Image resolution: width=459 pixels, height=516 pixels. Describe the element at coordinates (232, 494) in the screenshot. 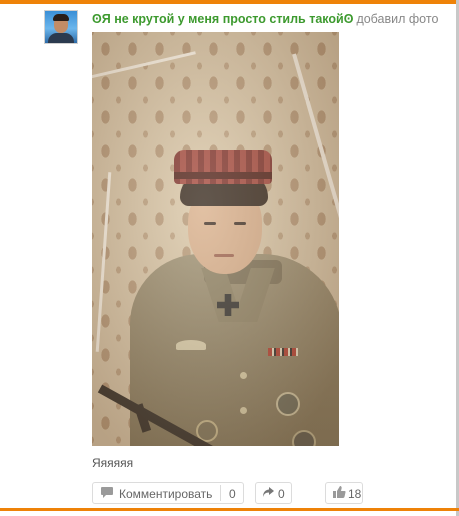

I see `comment-count: 0` at that location.